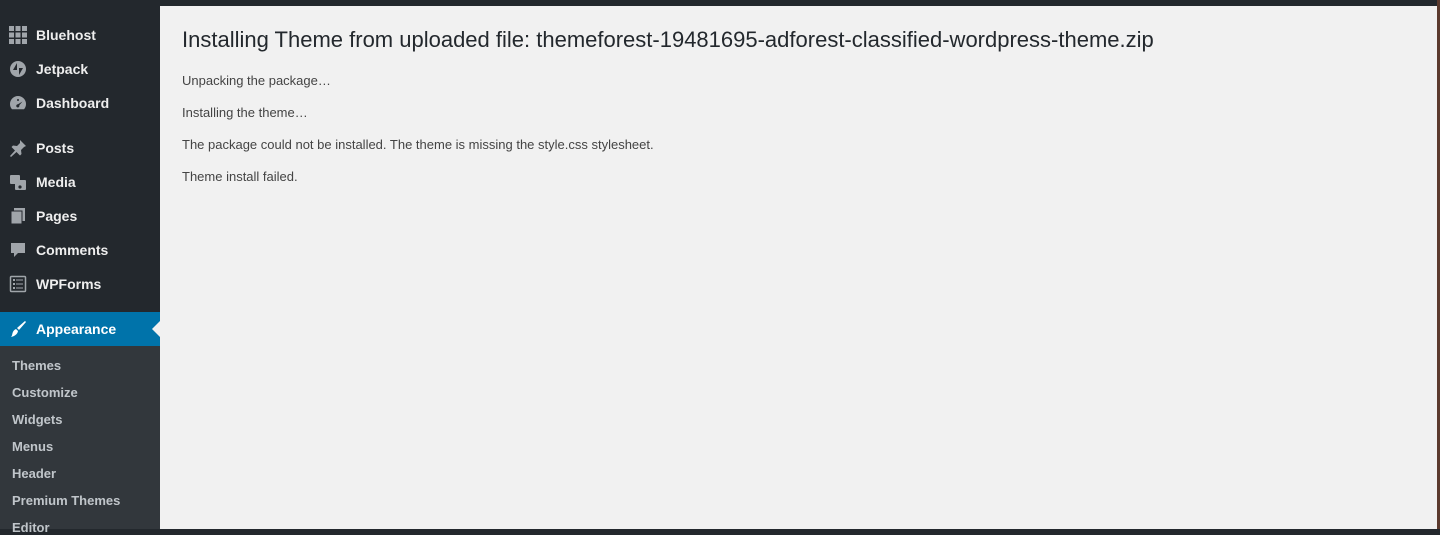 The height and width of the screenshot is (535, 1440). What do you see at coordinates (156, 329) in the screenshot?
I see `current-menu-arrow` at bounding box center [156, 329].